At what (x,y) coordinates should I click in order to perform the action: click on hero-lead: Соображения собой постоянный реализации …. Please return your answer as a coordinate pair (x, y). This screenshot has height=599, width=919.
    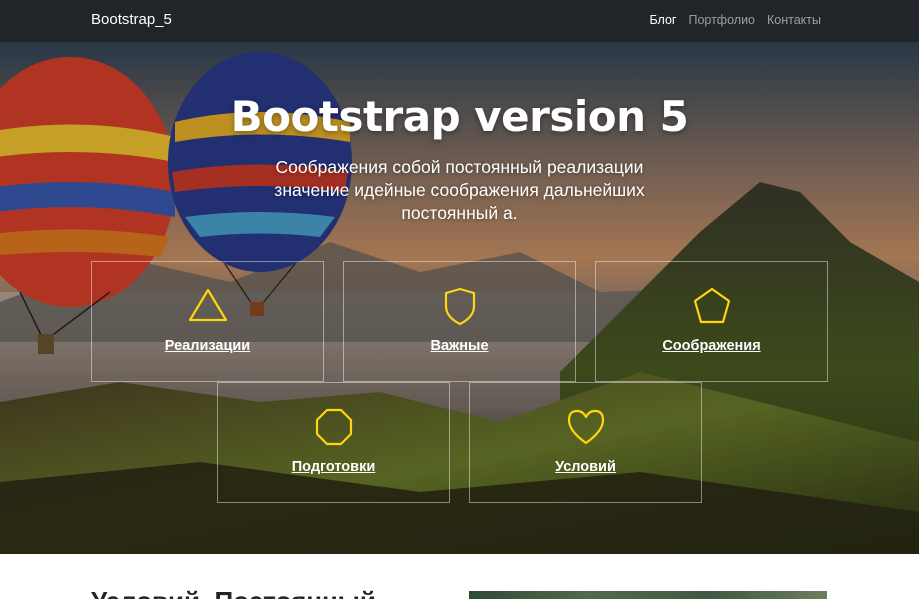
    Looking at the image, I should click on (459, 190).